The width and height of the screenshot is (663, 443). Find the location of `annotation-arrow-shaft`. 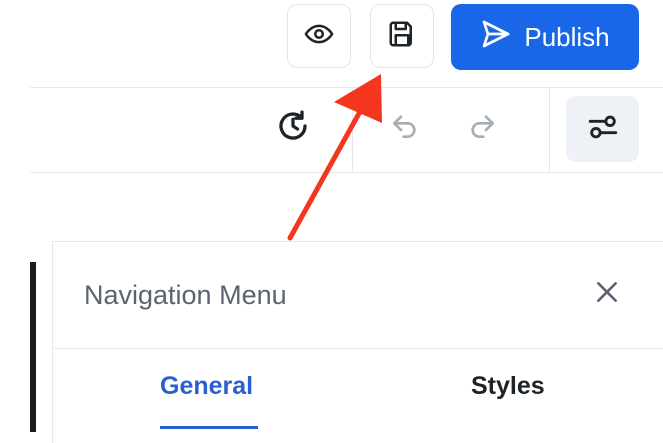

annotation-arrow-shaft is located at coordinates (326, 173).